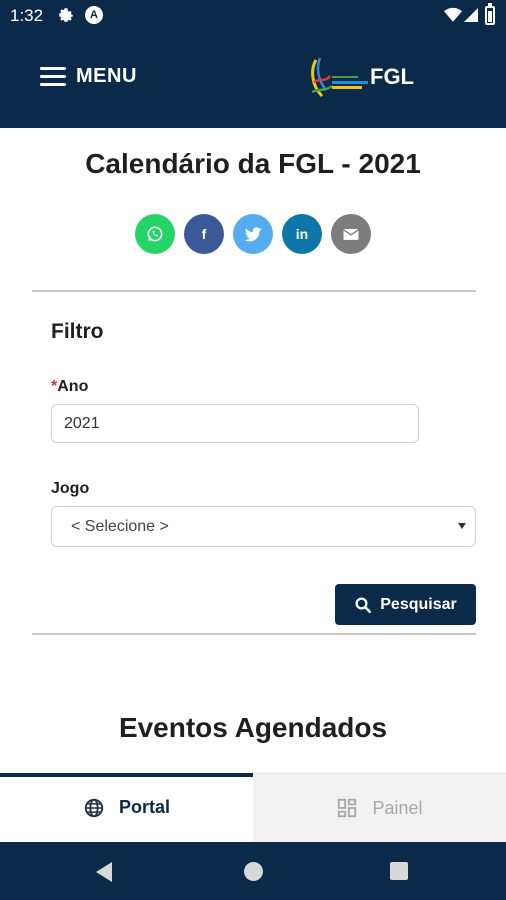  Describe the element at coordinates (263, 526) in the screenshot. I see `jogo-select: < Selecione >` at that location.